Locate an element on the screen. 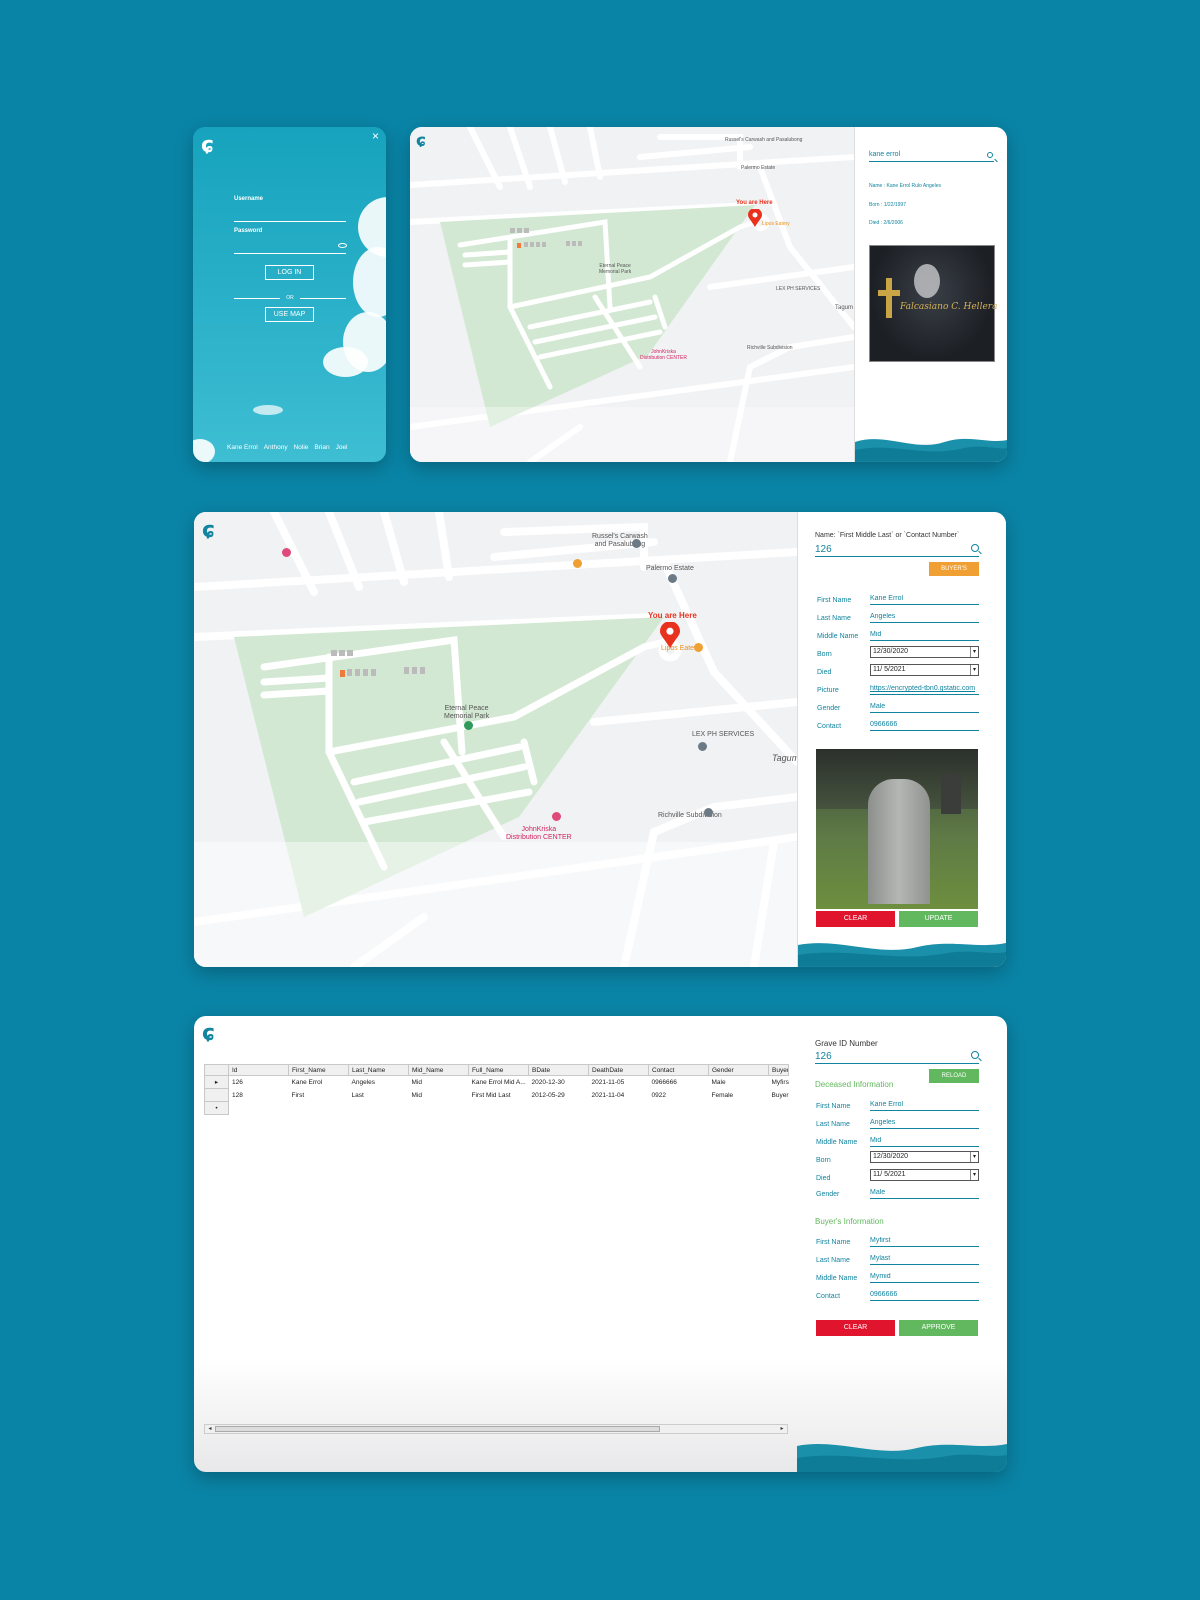 The width and height of the screenshot is (1200, 1600). search-value: 126 is located at coordinates (823, 549).